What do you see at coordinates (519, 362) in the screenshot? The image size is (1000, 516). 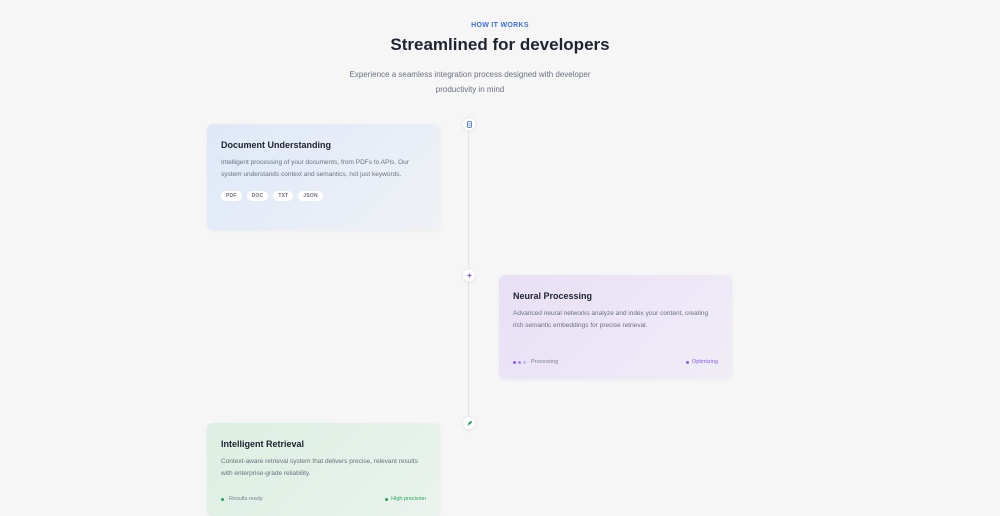 I see `progress-dots-icon` at bounding box center [519, 362].